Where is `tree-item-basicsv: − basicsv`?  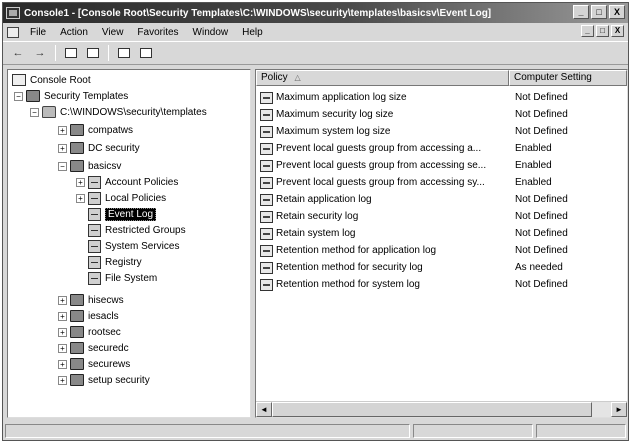
tree-item-basicsv: − basicsv is located at coordinates (89, 166).